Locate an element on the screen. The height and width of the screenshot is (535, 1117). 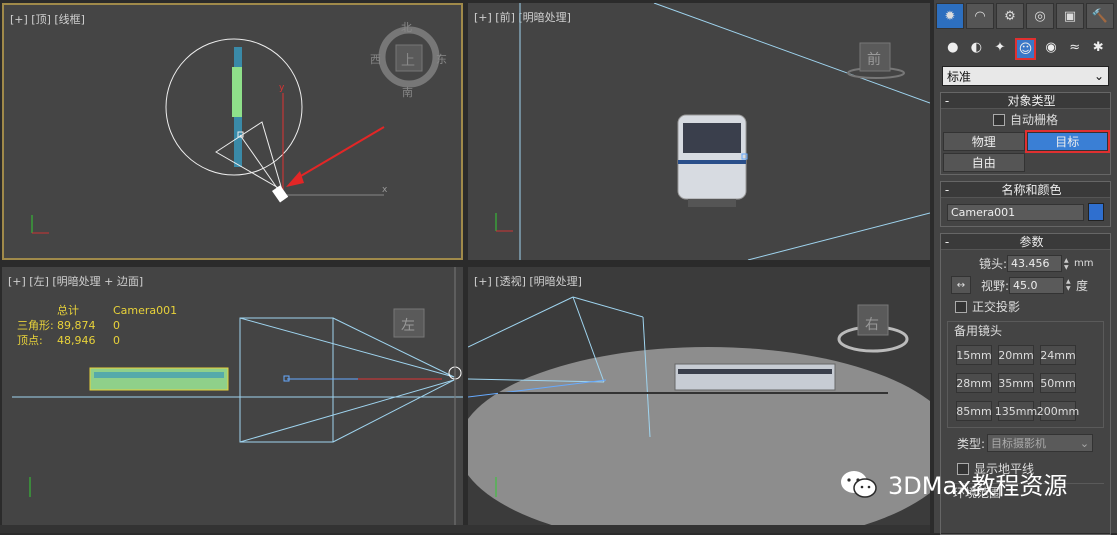
lens-spinner: ▲ ▼ is located at coordinates (1068, 264).